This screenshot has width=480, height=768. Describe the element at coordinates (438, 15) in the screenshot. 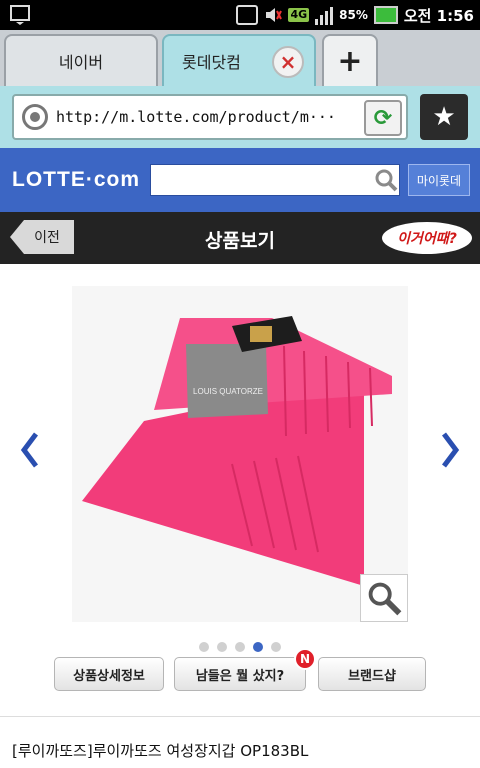

I see `clock: 오전 1:56` at that location.